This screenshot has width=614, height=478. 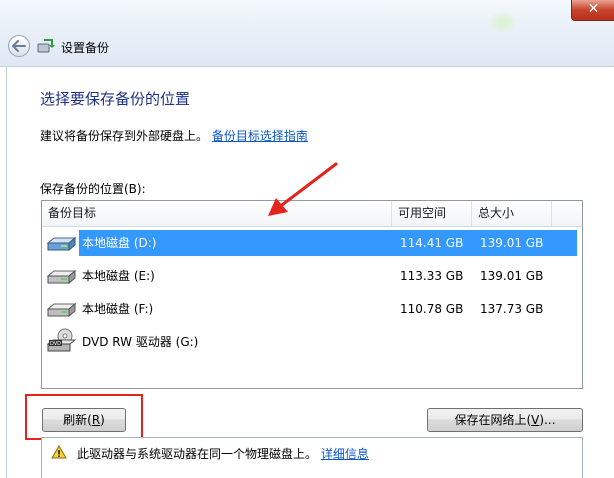 What do you see at coordinates (93, 189) in the screenshot?
I see `backup-location-label: 保存备份的位置(B):` at bounding box center [93, 189].